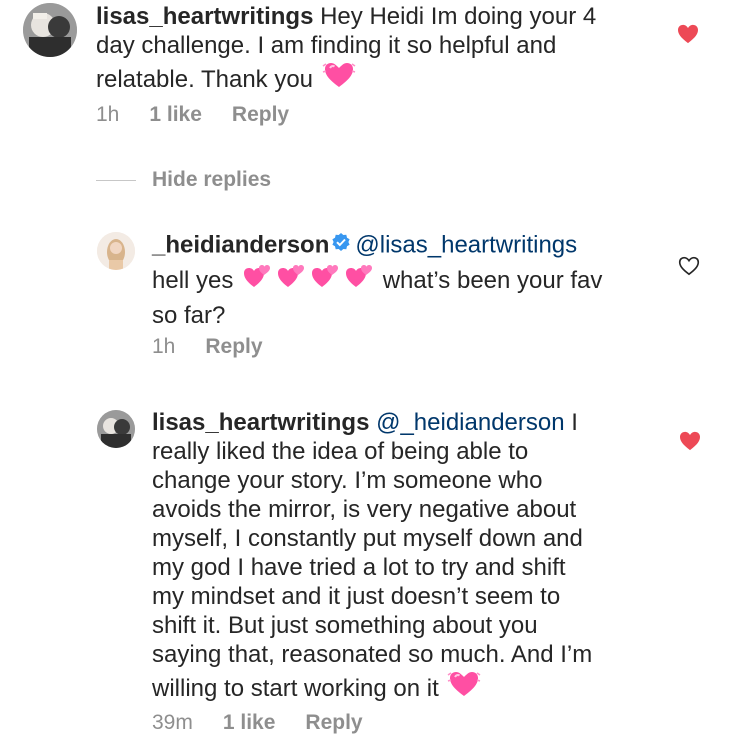 The image size is (739, 736). I want to click on reply-last-line: willing to start working on it, so click(407, 689).